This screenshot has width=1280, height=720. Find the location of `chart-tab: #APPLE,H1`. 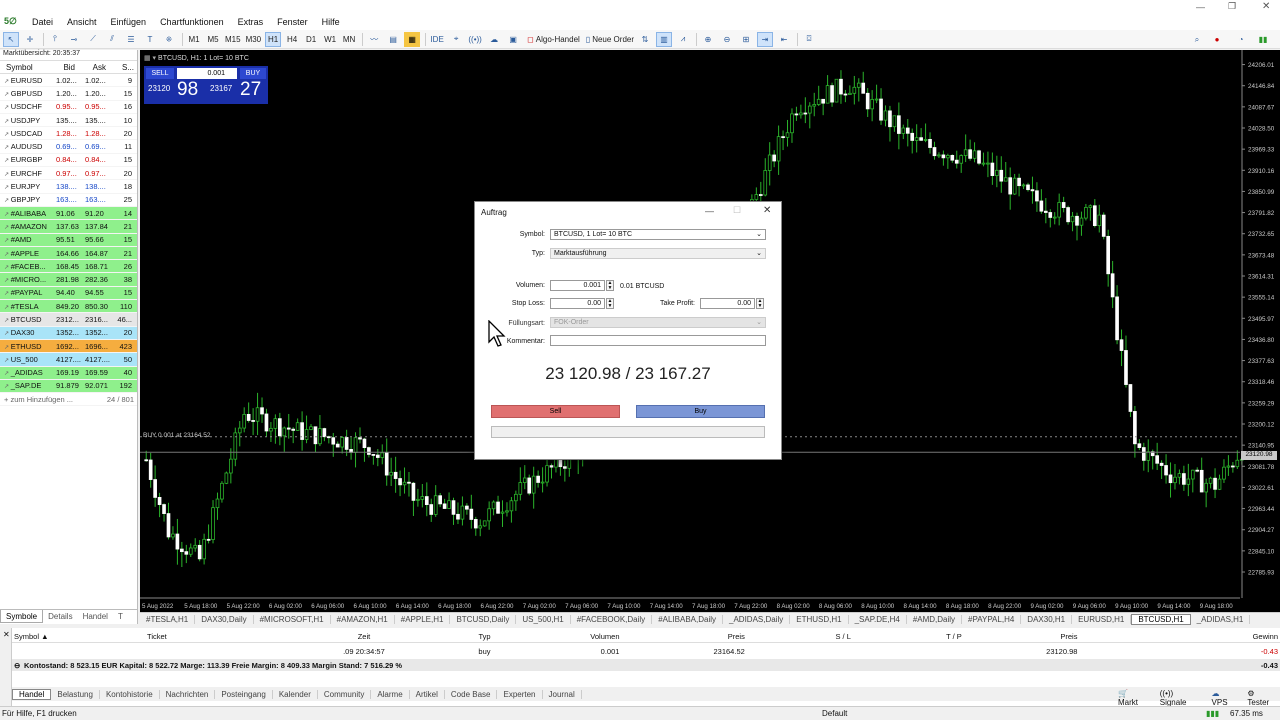

chart-tab: #APPLE,H1 is located at coordinates (423, 619).